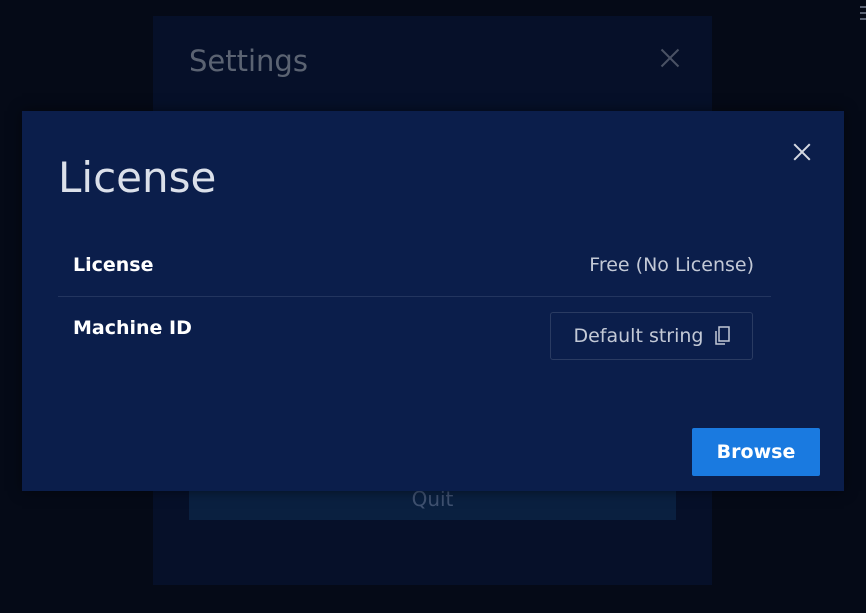 The height and width of the screenshot is (613, 866). What do you see at coordinates (638, 336) in the screenshot?
I see `machine-id-value: Default string` at bounding box center [638, 336].